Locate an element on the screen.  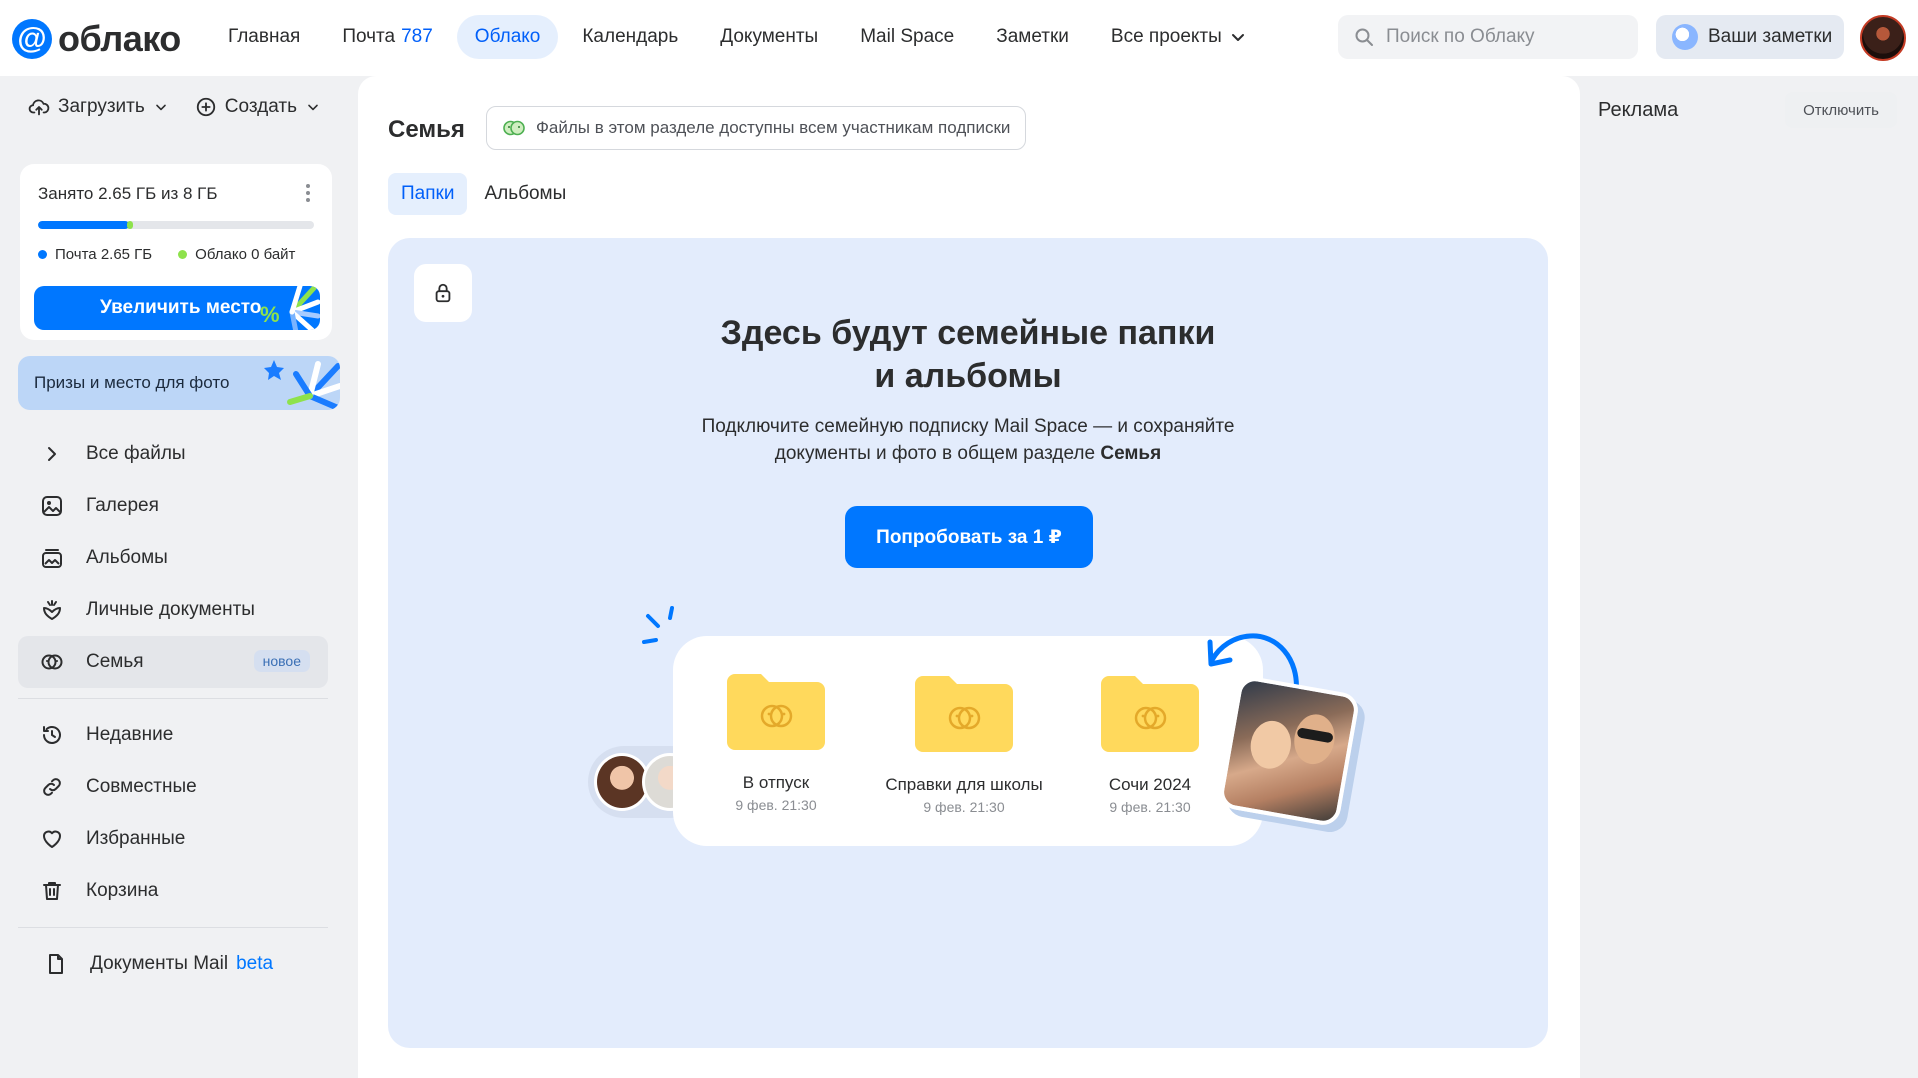
empty-title-line1: Здесь будут семейные папки is located at coordinates (968, 333).